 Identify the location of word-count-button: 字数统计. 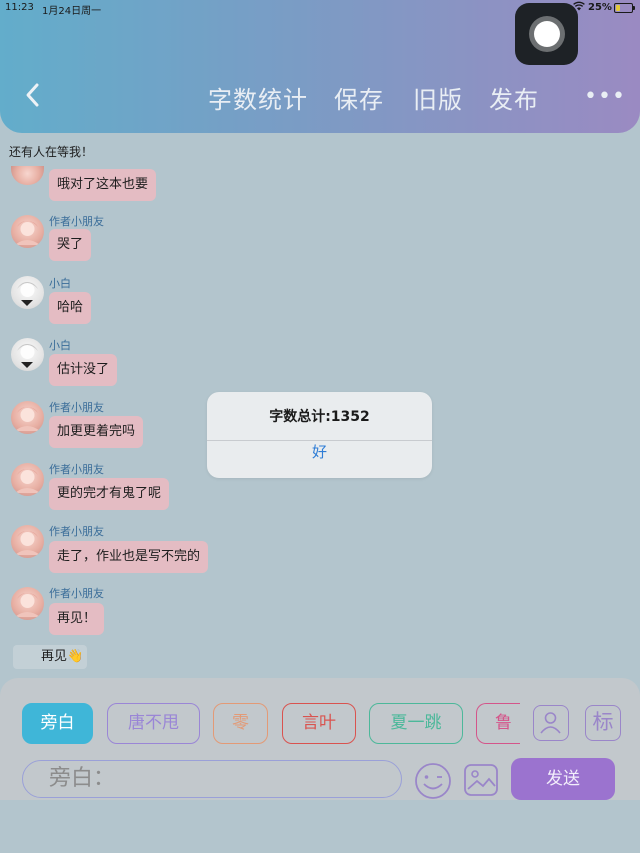
(258, 97).